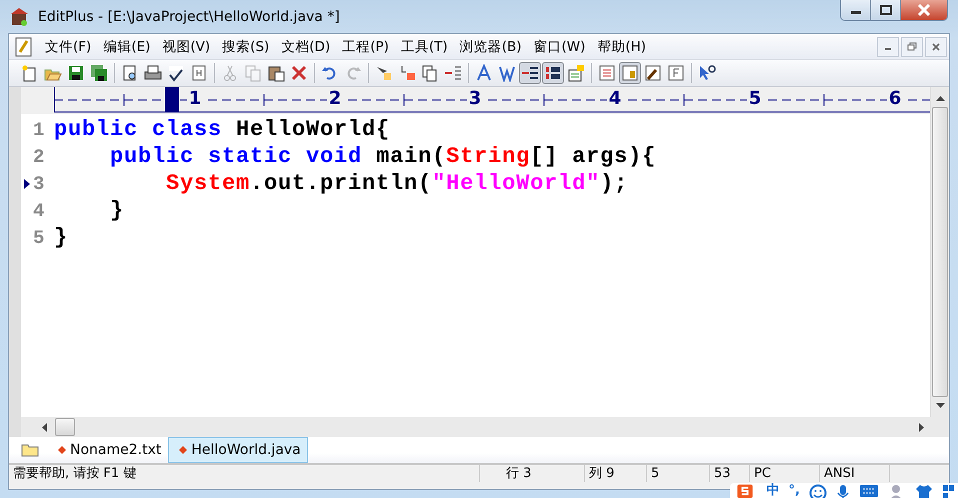  Describe the element at coordinates (676, 73) in the screenshot. I see `frame-icon` at that location.